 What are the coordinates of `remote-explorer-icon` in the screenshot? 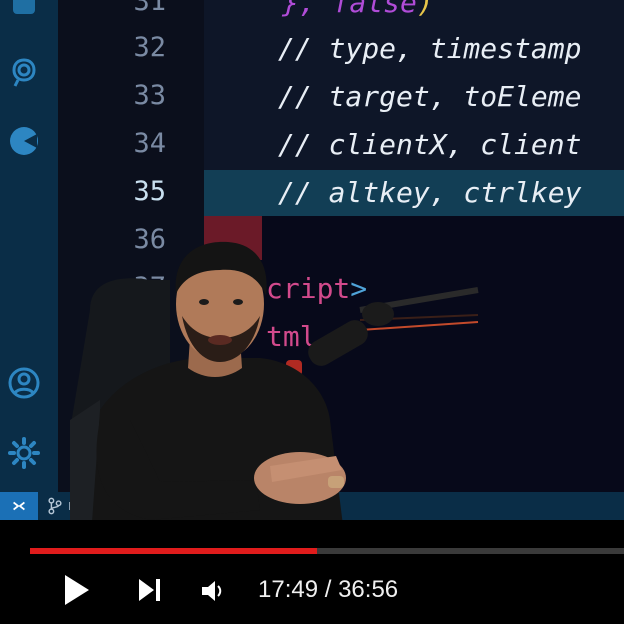 It's located at (24, 73).